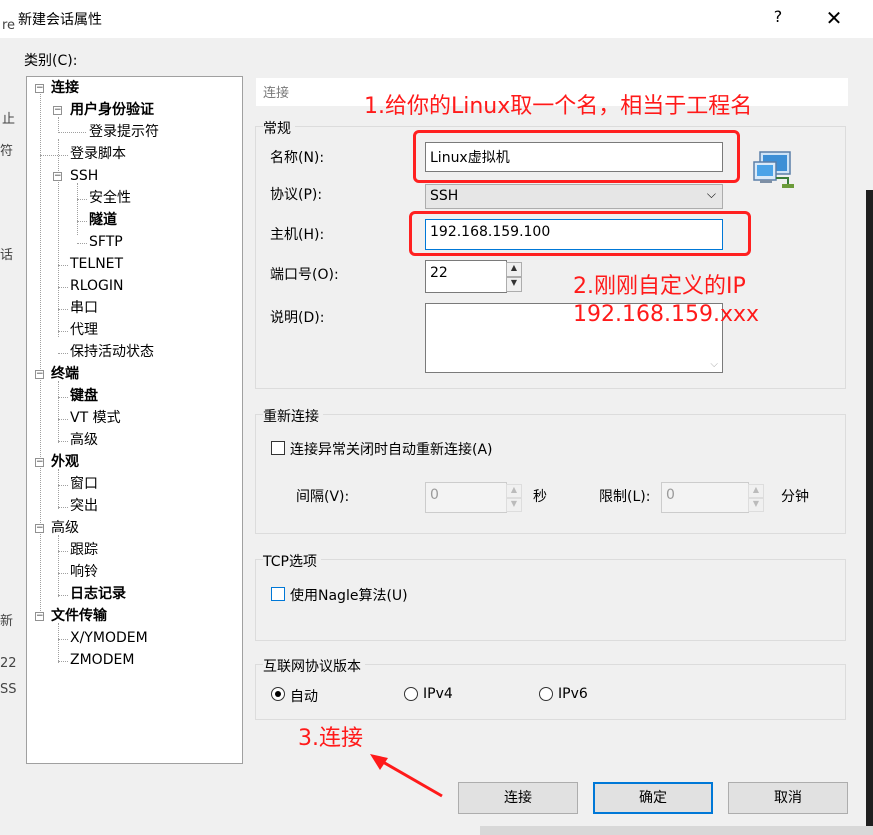 The height and width of the screenshot is (835, 873). What do you see at coordinates (278, 448) in the screenshot?
I see `reconnect-checkbox` at bounding box center [278, 448].